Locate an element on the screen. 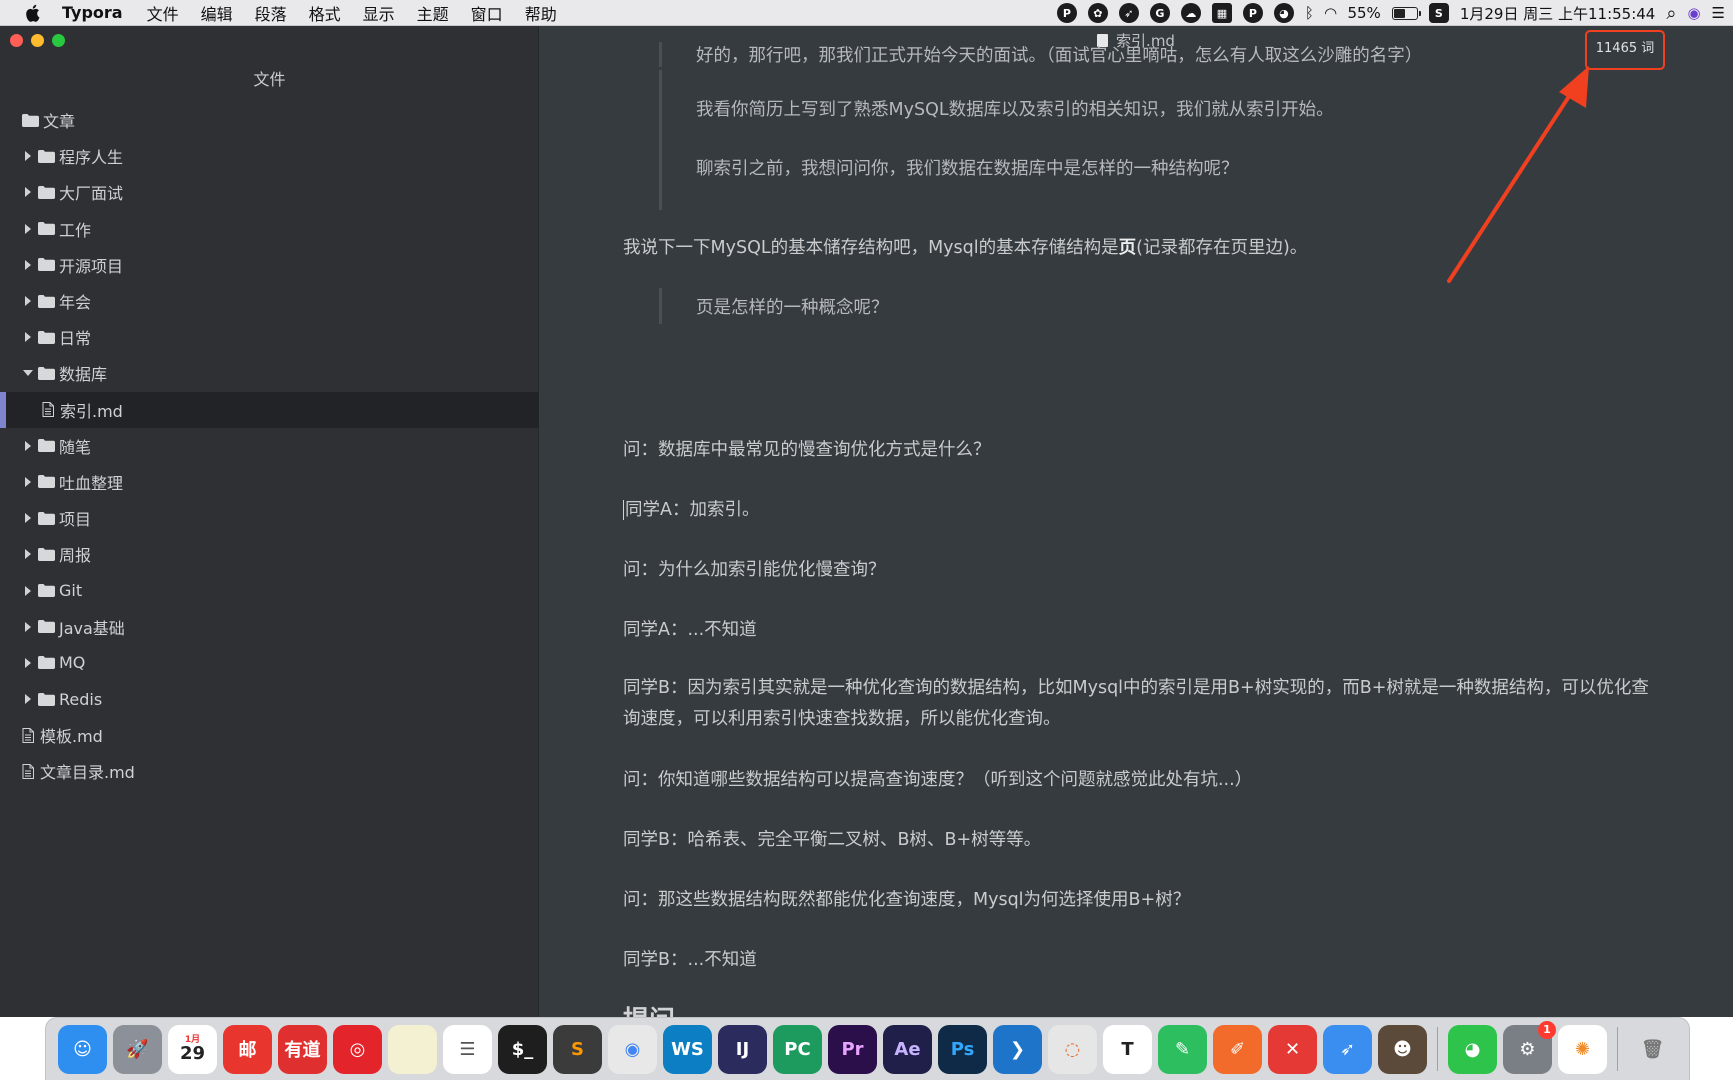 Image resolution: width=1733 pixels, height=1080 pixels. siri-icon: ◉ is located at coordinates (1693, 13).